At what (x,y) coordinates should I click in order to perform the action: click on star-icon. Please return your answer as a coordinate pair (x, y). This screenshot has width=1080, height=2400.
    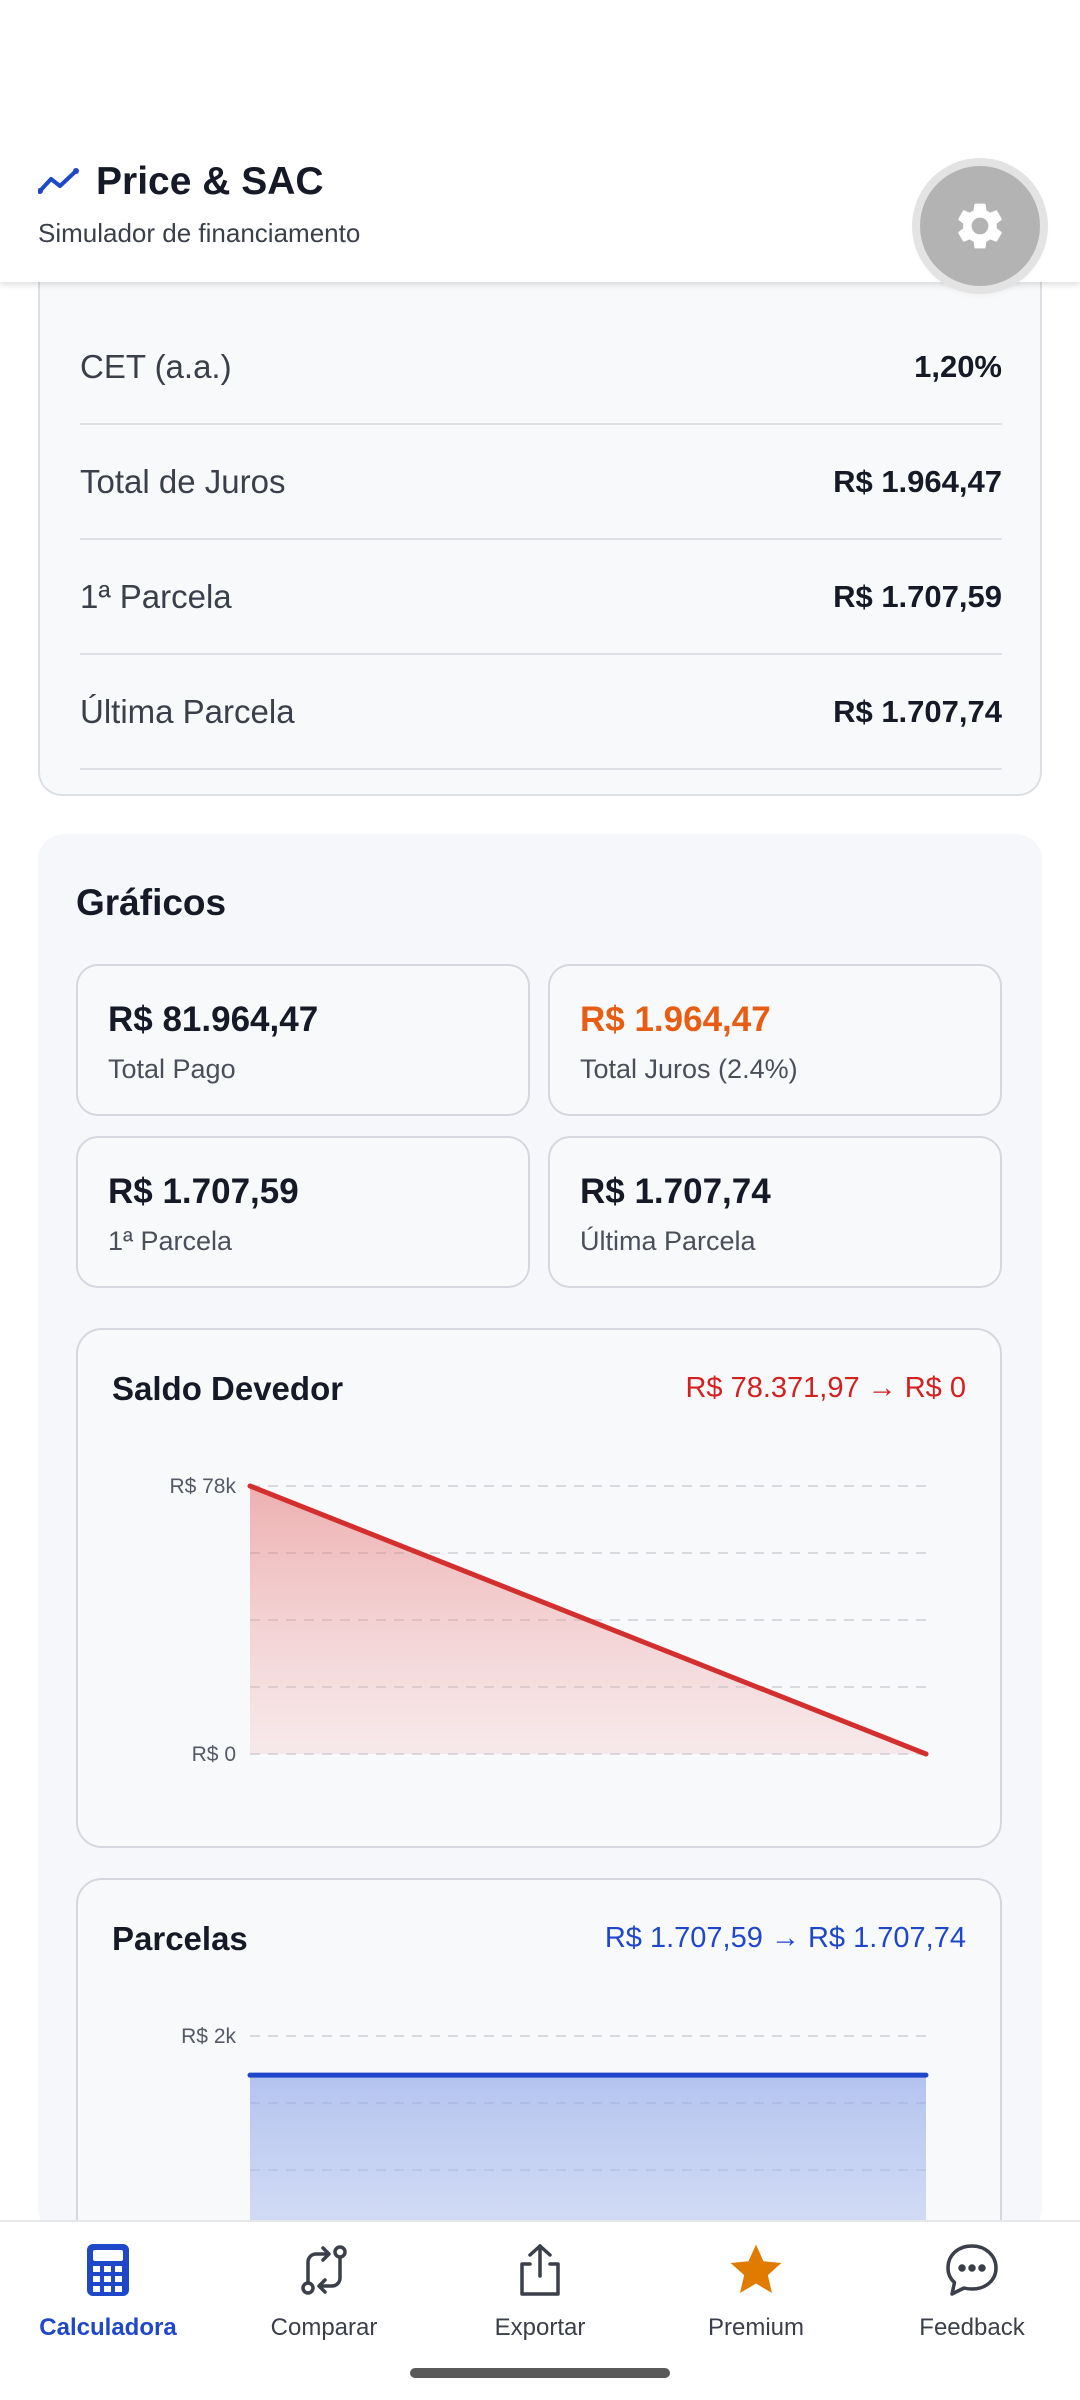
    Looking at the image, I should click on (756, 2270).